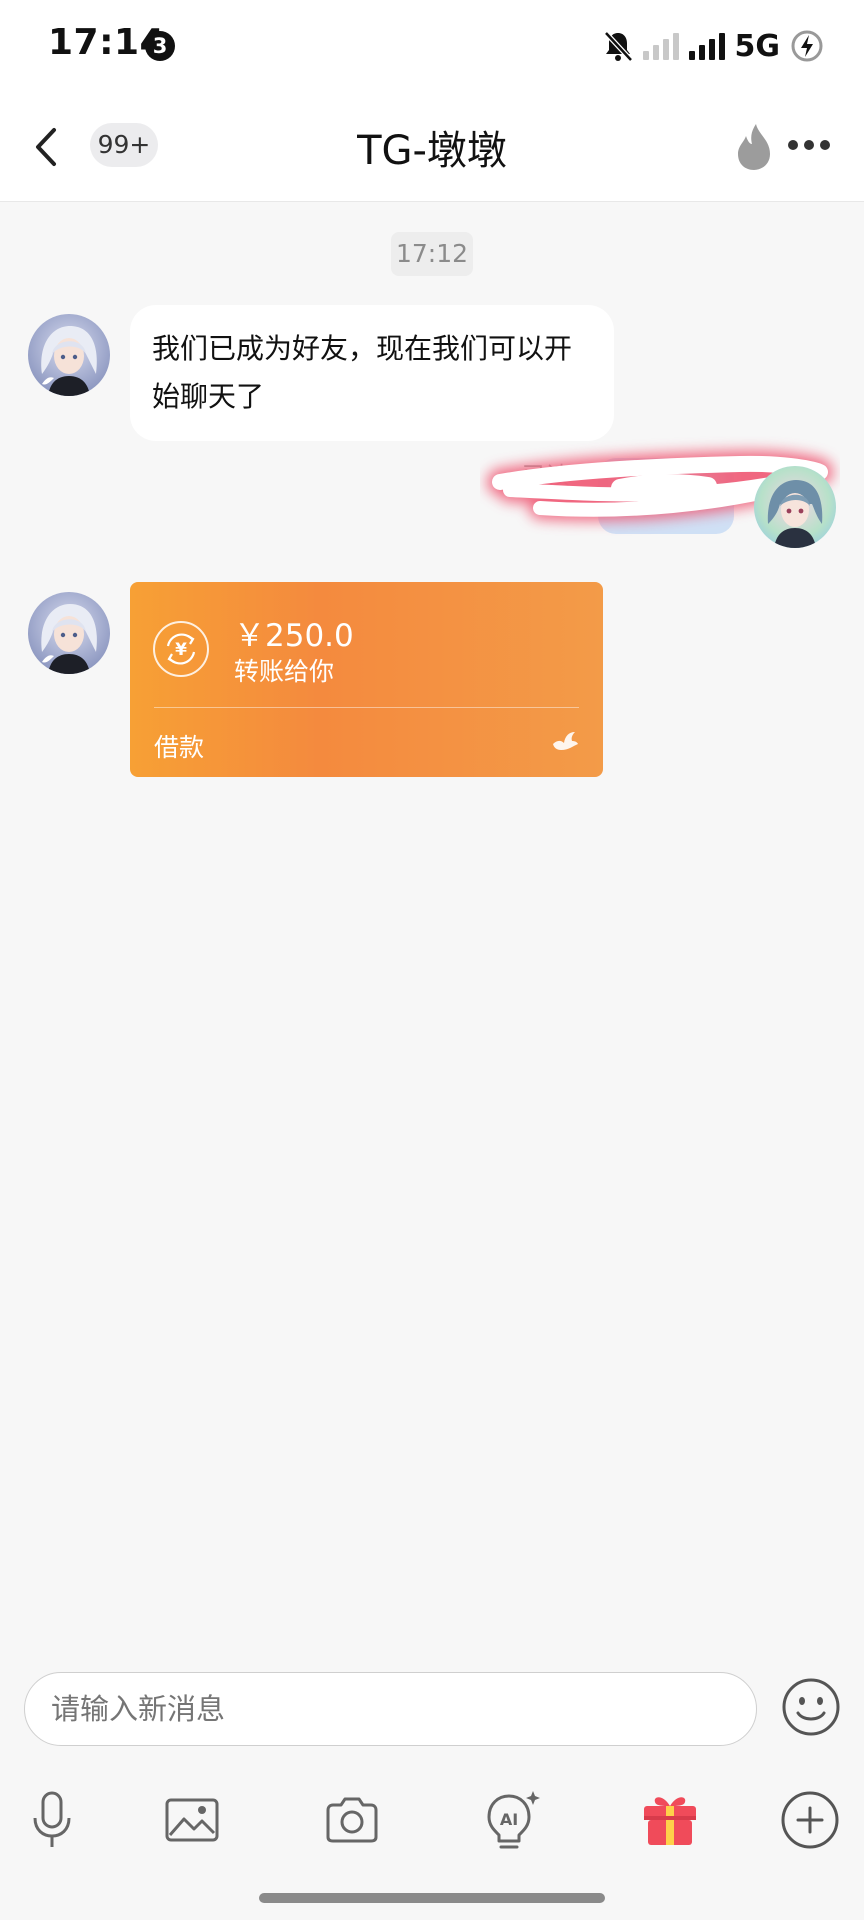 The image size is (864, 1920). Describe the element at coordinates (372, 373) in the screenshot. I see `received-message-bubble: 我们已成为好友，现在我们可以开始聊天了` at that location.